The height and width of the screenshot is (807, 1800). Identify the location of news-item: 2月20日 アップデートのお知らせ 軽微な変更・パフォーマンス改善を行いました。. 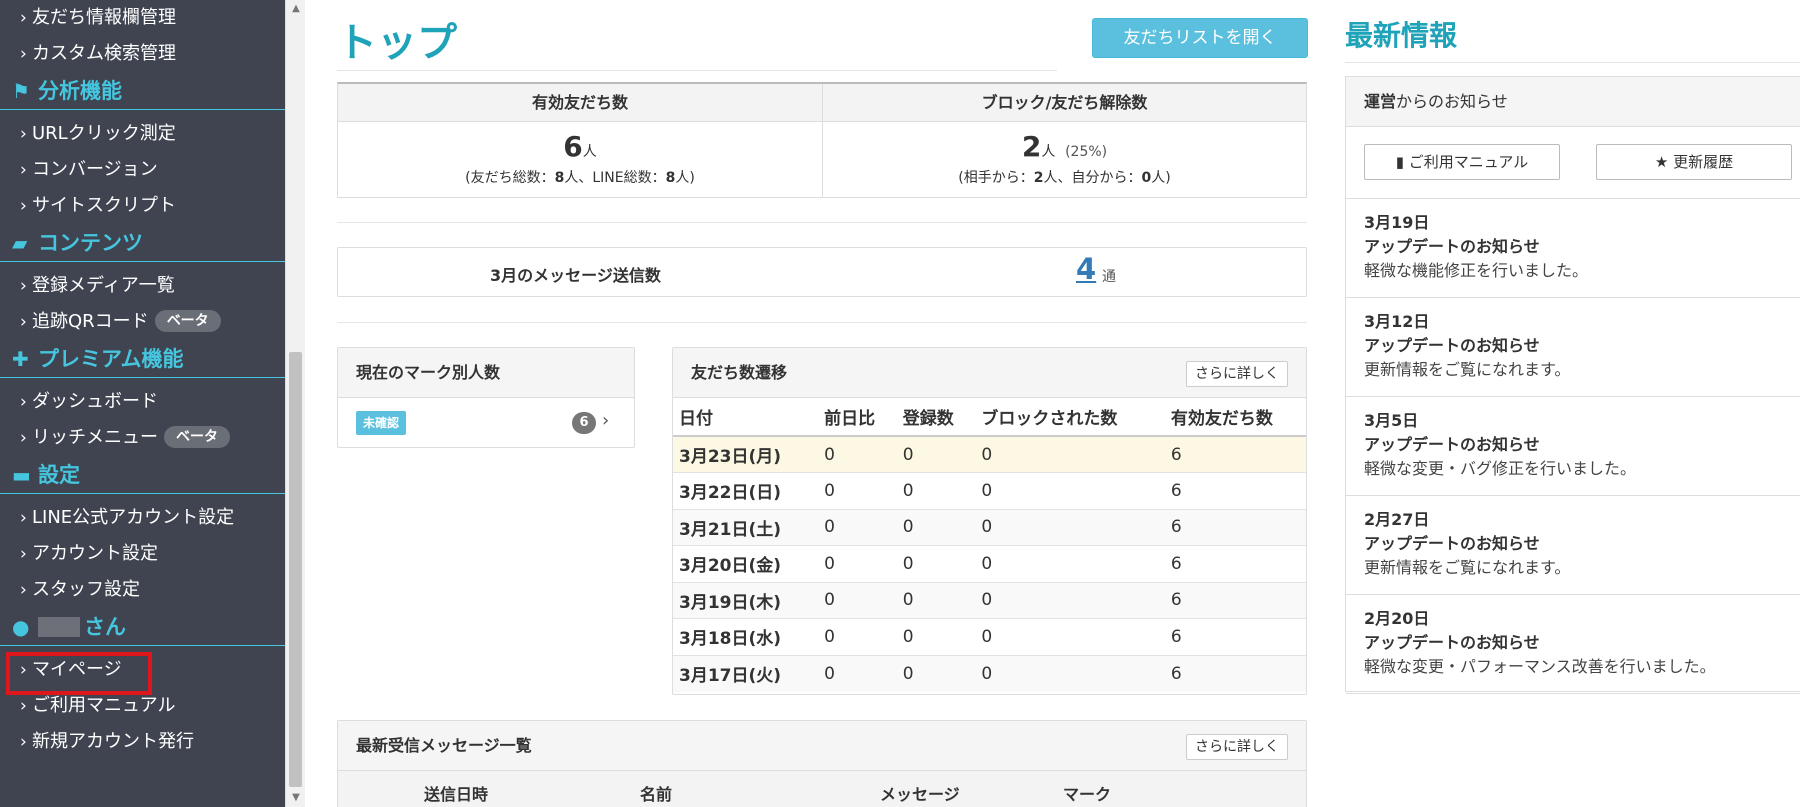
(1573, 644).